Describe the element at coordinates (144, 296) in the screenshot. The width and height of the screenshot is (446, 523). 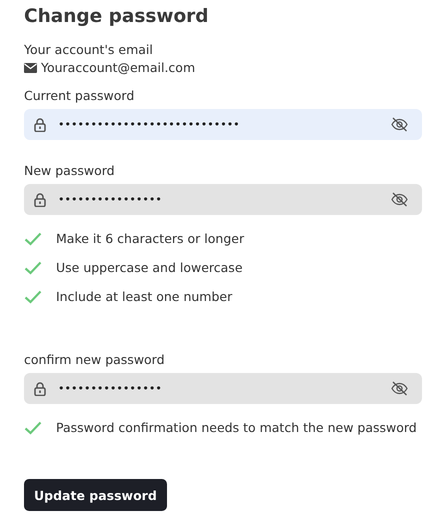
I see `requirement-text: Include at least one number` at that location.